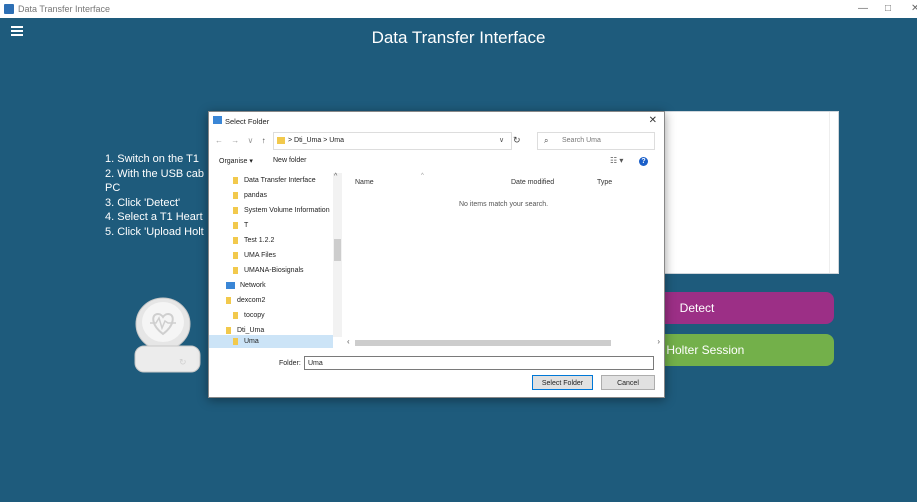 This screenshot has height=502, width=917. Describe the element at coordinates (220, 140) in the screenshot. I see `back-arrow-icon: ←` at that location.